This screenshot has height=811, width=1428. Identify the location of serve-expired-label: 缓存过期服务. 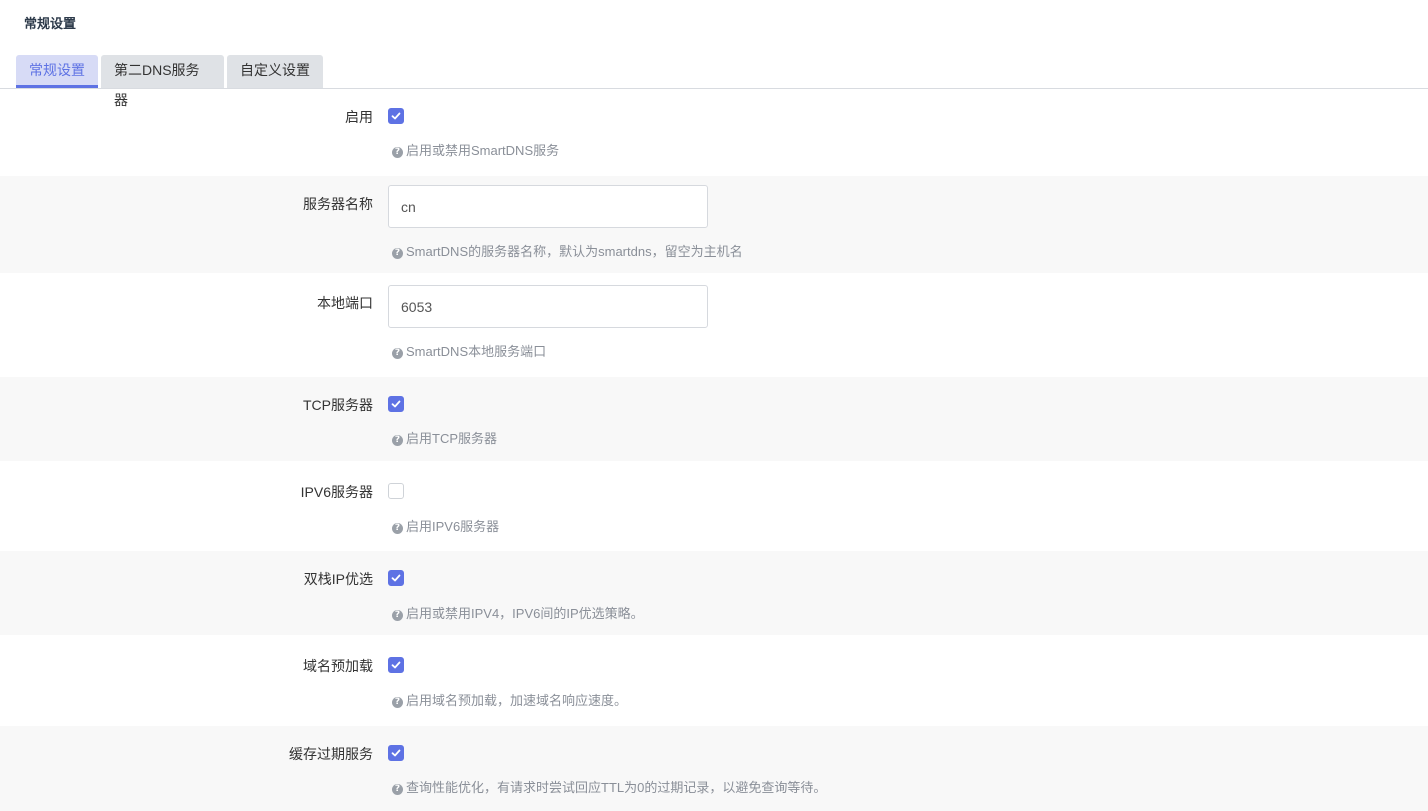
(331, 754).